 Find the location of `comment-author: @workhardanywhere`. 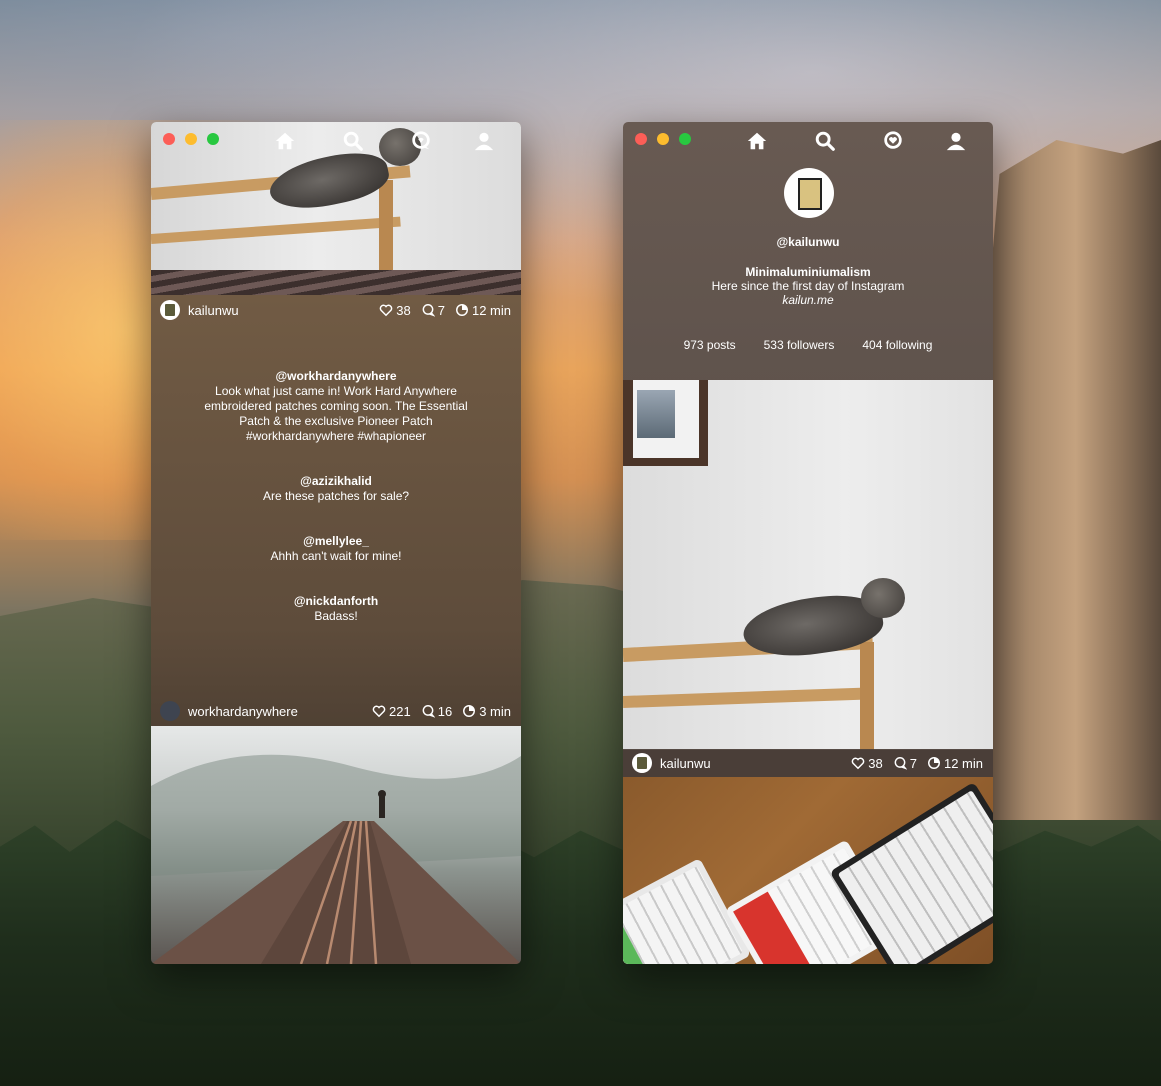

comment-author: @workhardanywhere is located at coordinates (336, 376).